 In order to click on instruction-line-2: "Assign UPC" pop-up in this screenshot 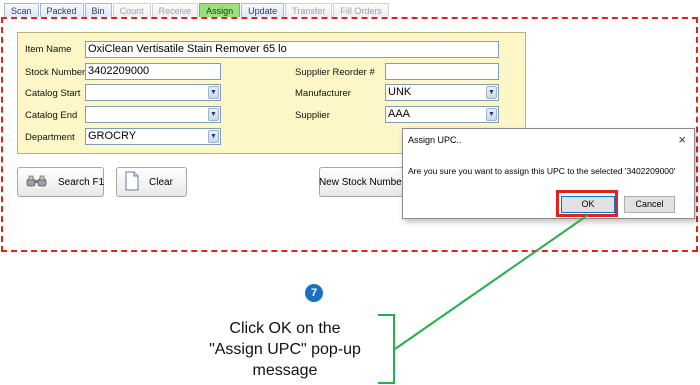, I will do `click(285, 349)`.